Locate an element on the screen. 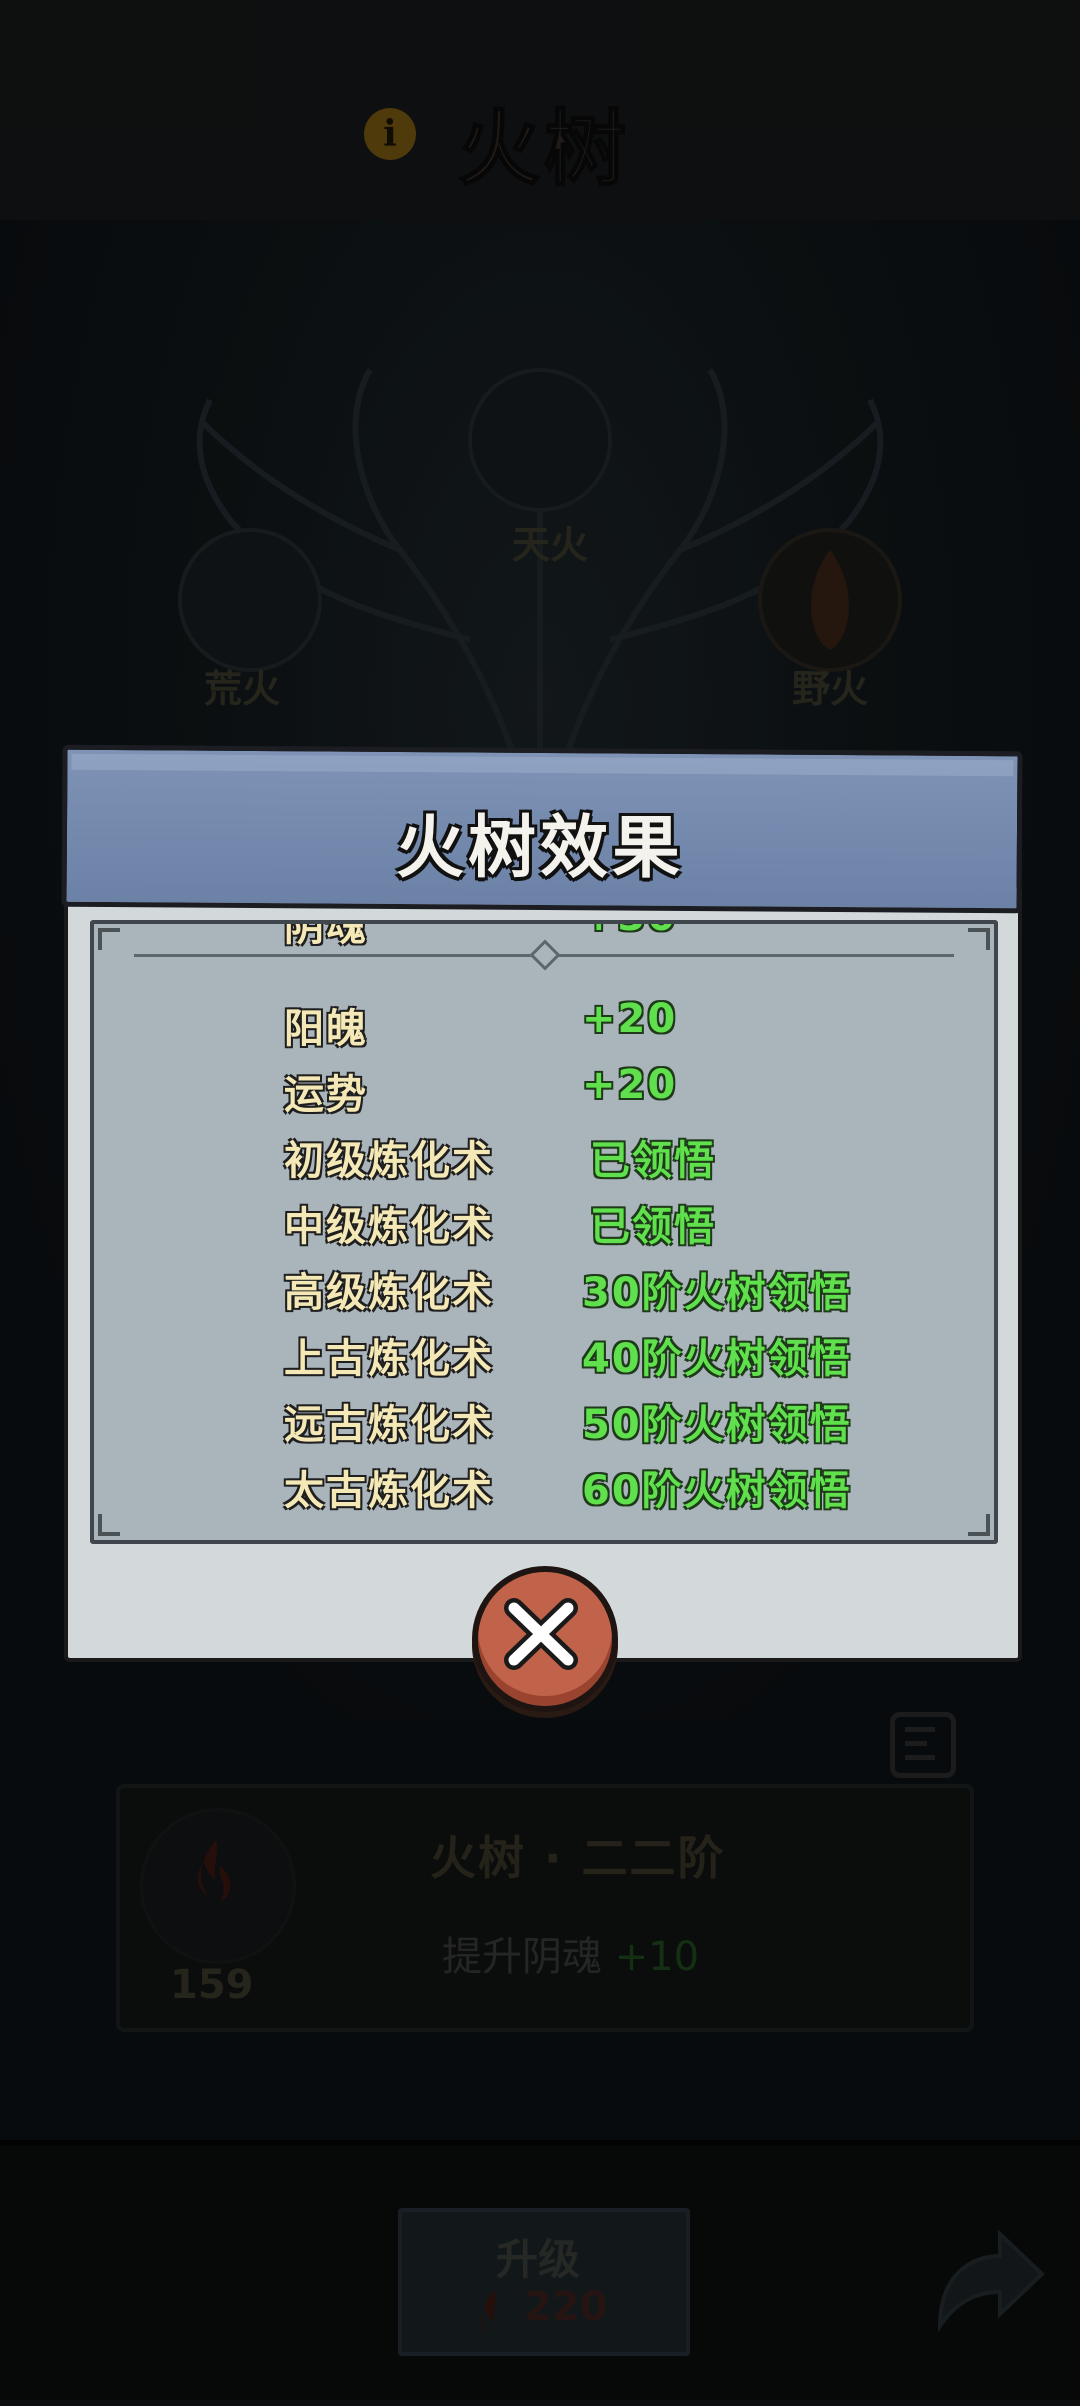  effect-name: 运势 is located at coordinates (326, 1095).